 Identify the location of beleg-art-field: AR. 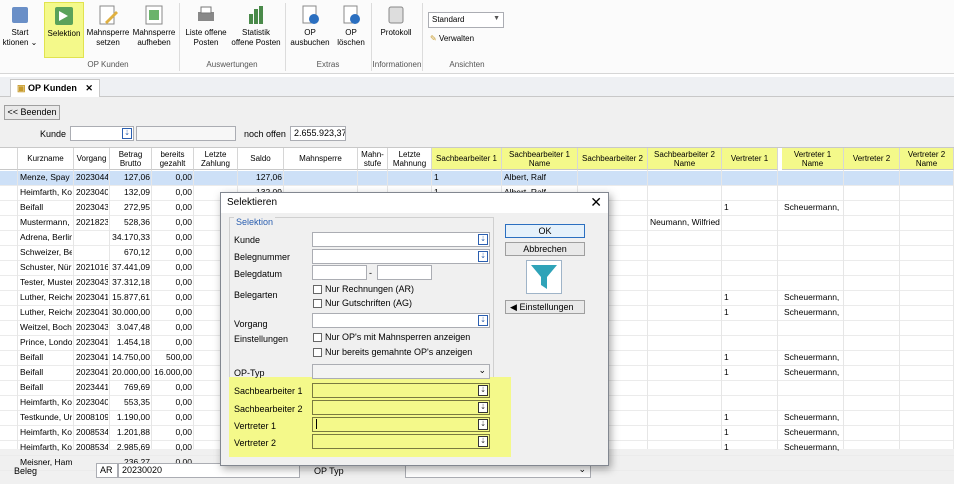
(107, 470).